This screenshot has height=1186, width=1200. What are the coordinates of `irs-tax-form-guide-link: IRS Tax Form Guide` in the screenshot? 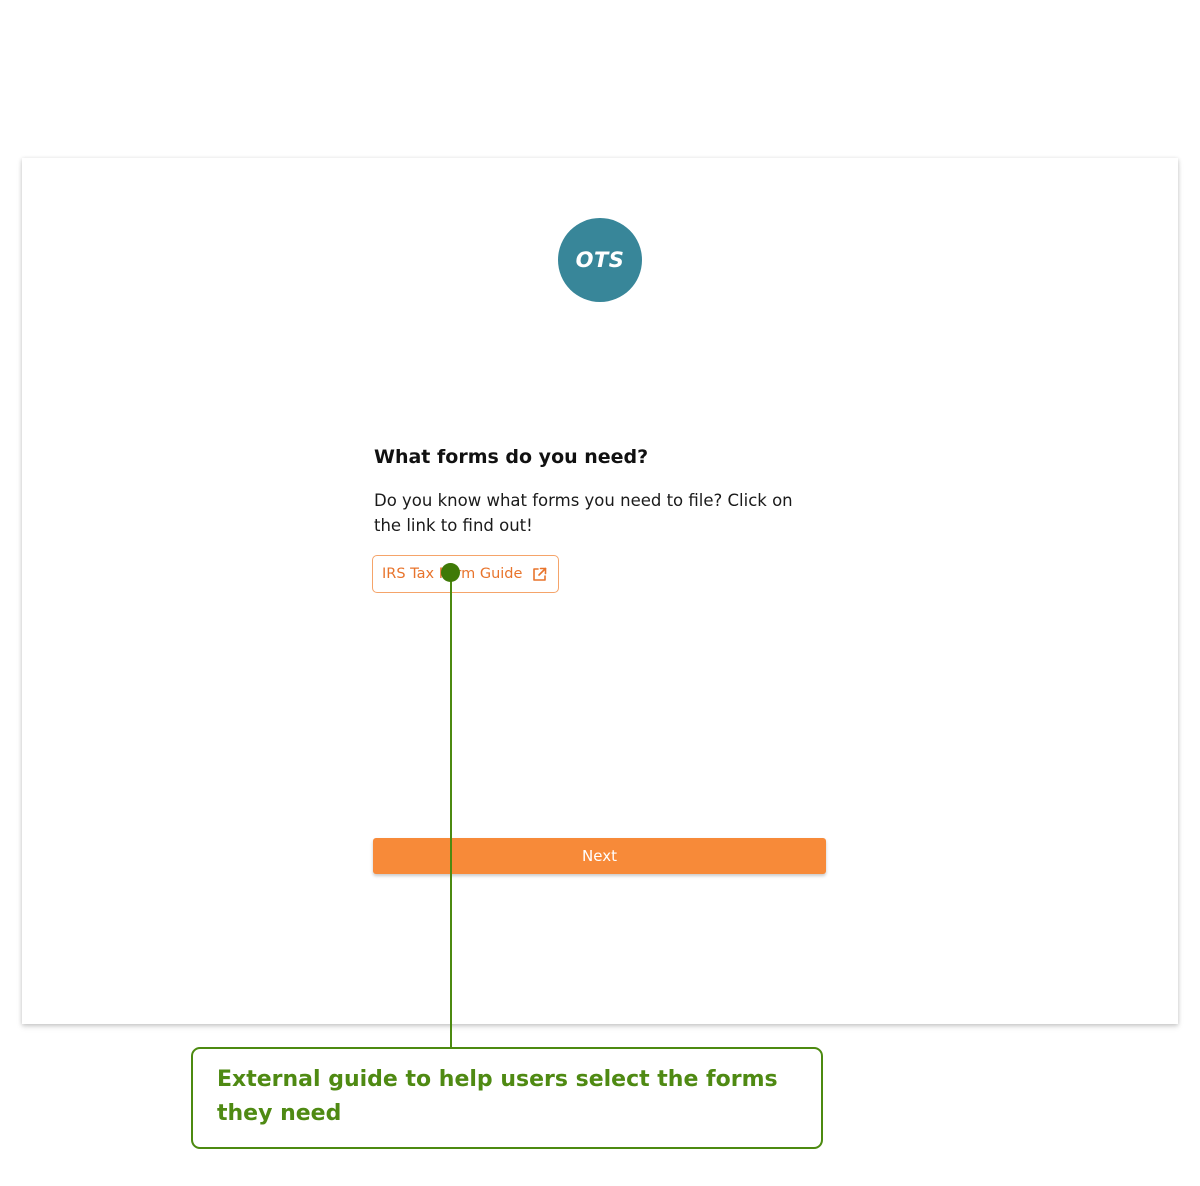 It's located at (465, 574).